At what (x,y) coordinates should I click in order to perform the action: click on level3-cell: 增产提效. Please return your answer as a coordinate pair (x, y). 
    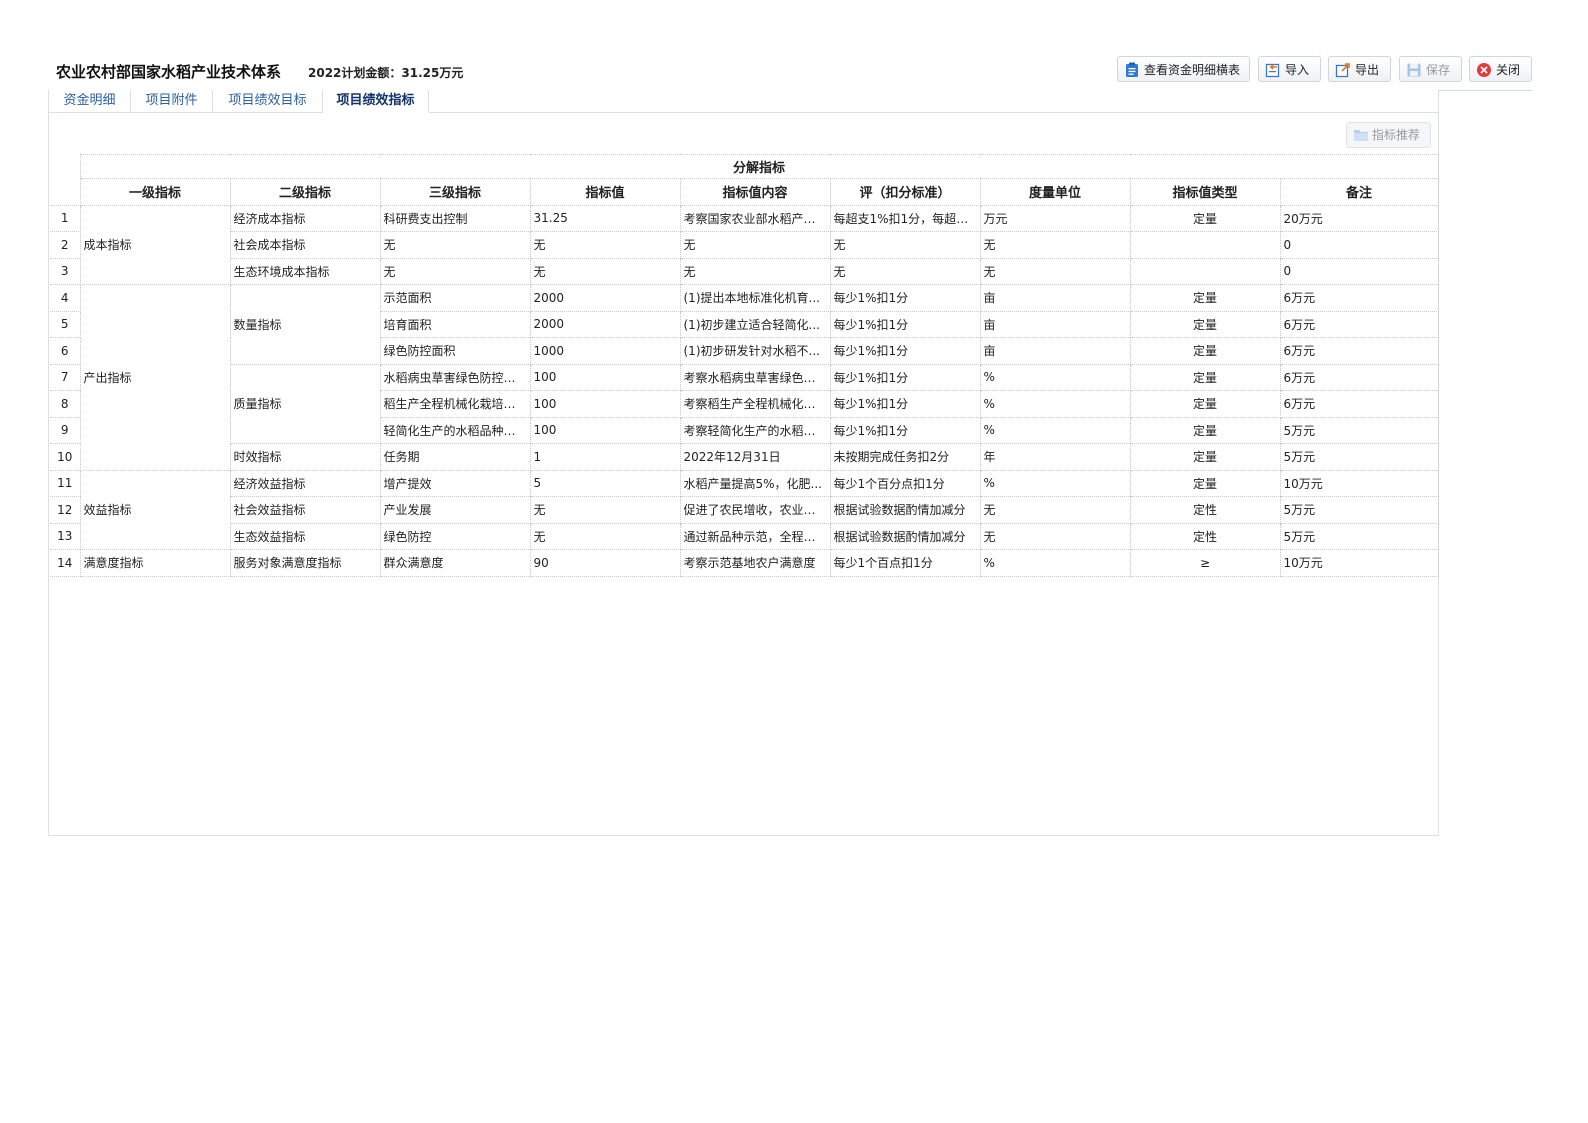
    Looking at the image, I should click on (455, 483).